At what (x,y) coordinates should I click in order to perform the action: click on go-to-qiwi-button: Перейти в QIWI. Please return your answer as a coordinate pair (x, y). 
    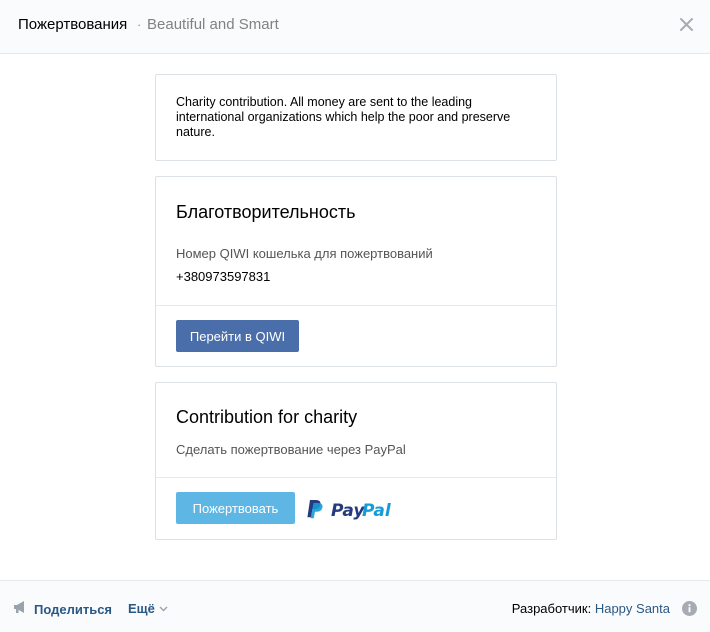
    Looking at the image, I should click on (237, 336).